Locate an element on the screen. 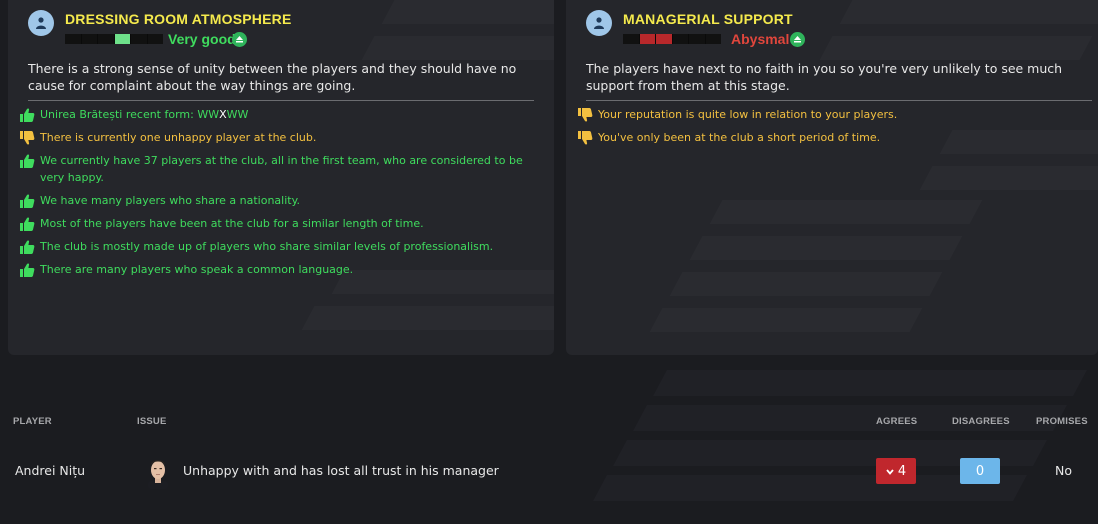 The height and width of the screenshot is (524, 1098). column-header-promises: PROMISES is located at coordinates (1062, 421).